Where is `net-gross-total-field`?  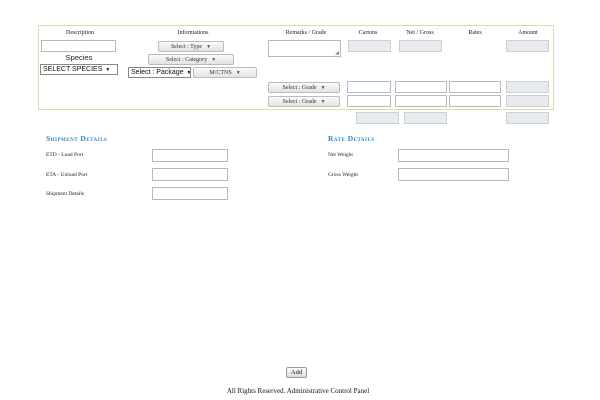
net-gross-total-field is located at coordinates (420, 46).